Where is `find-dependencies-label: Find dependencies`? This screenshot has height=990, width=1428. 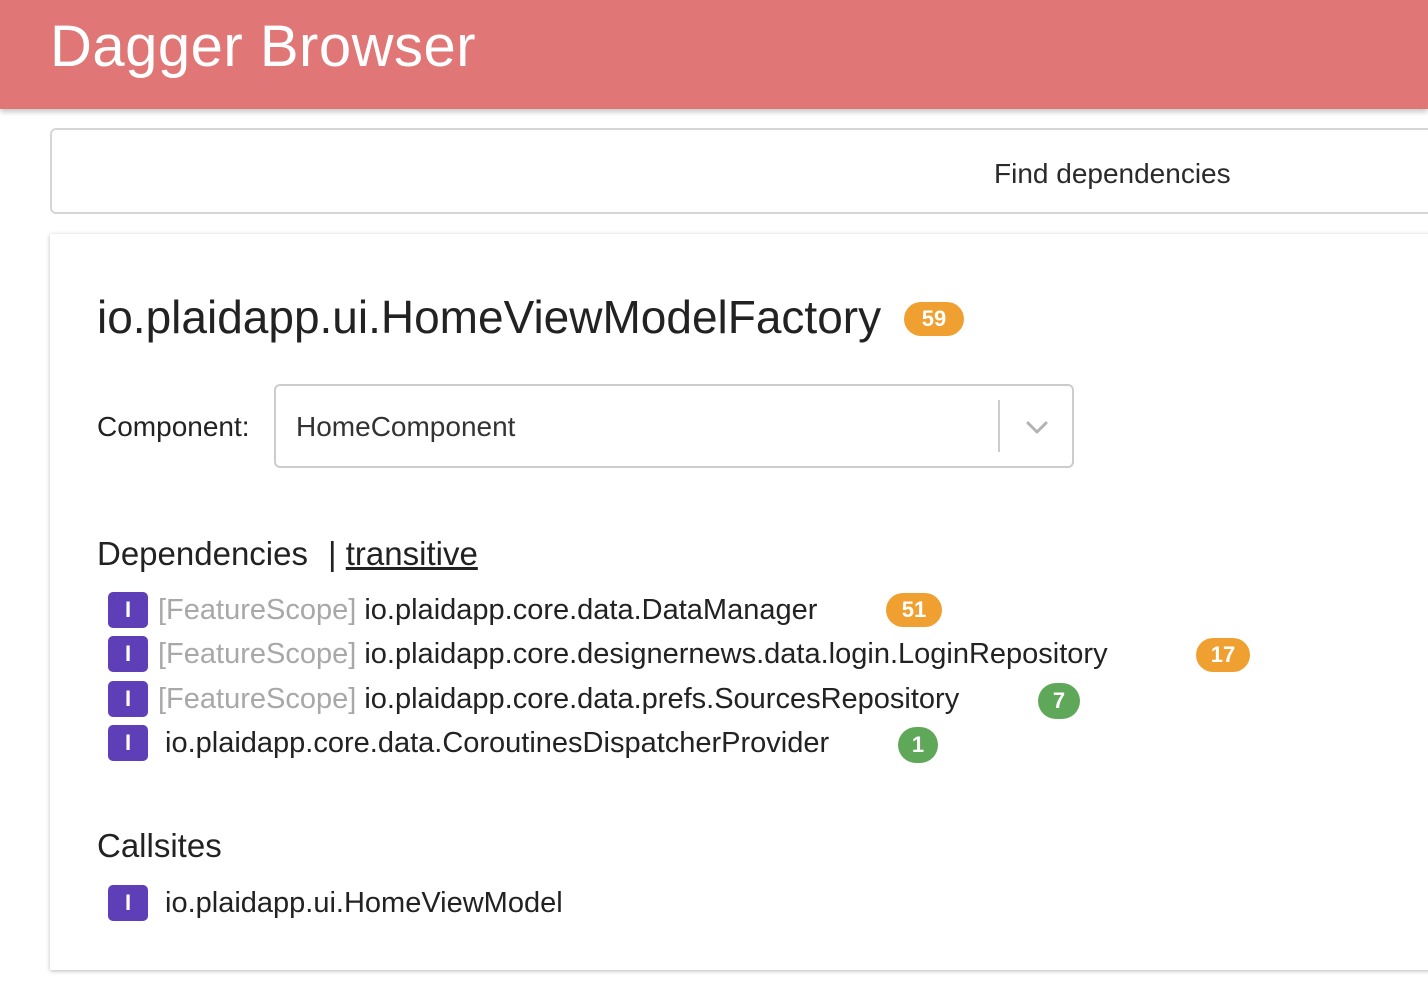
find-dependencies-label: Find dependencies is located at coordinates (1112, 173).